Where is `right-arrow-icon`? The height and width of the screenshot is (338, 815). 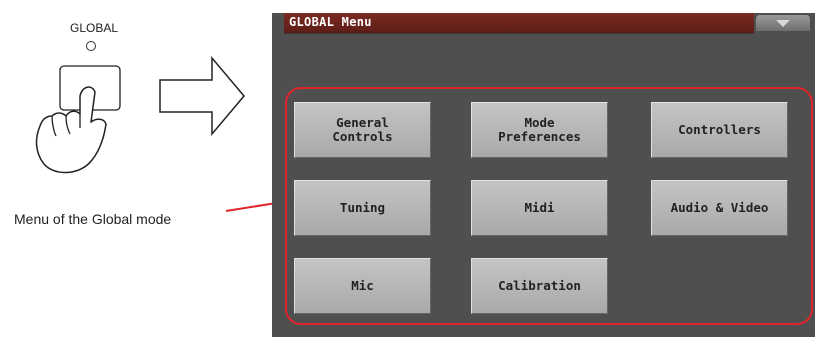 right-arrow-icon is located at coordinates (202, 96).